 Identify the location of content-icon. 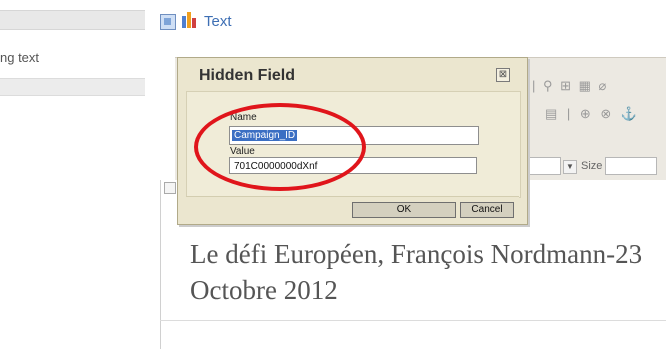
(170, 188).